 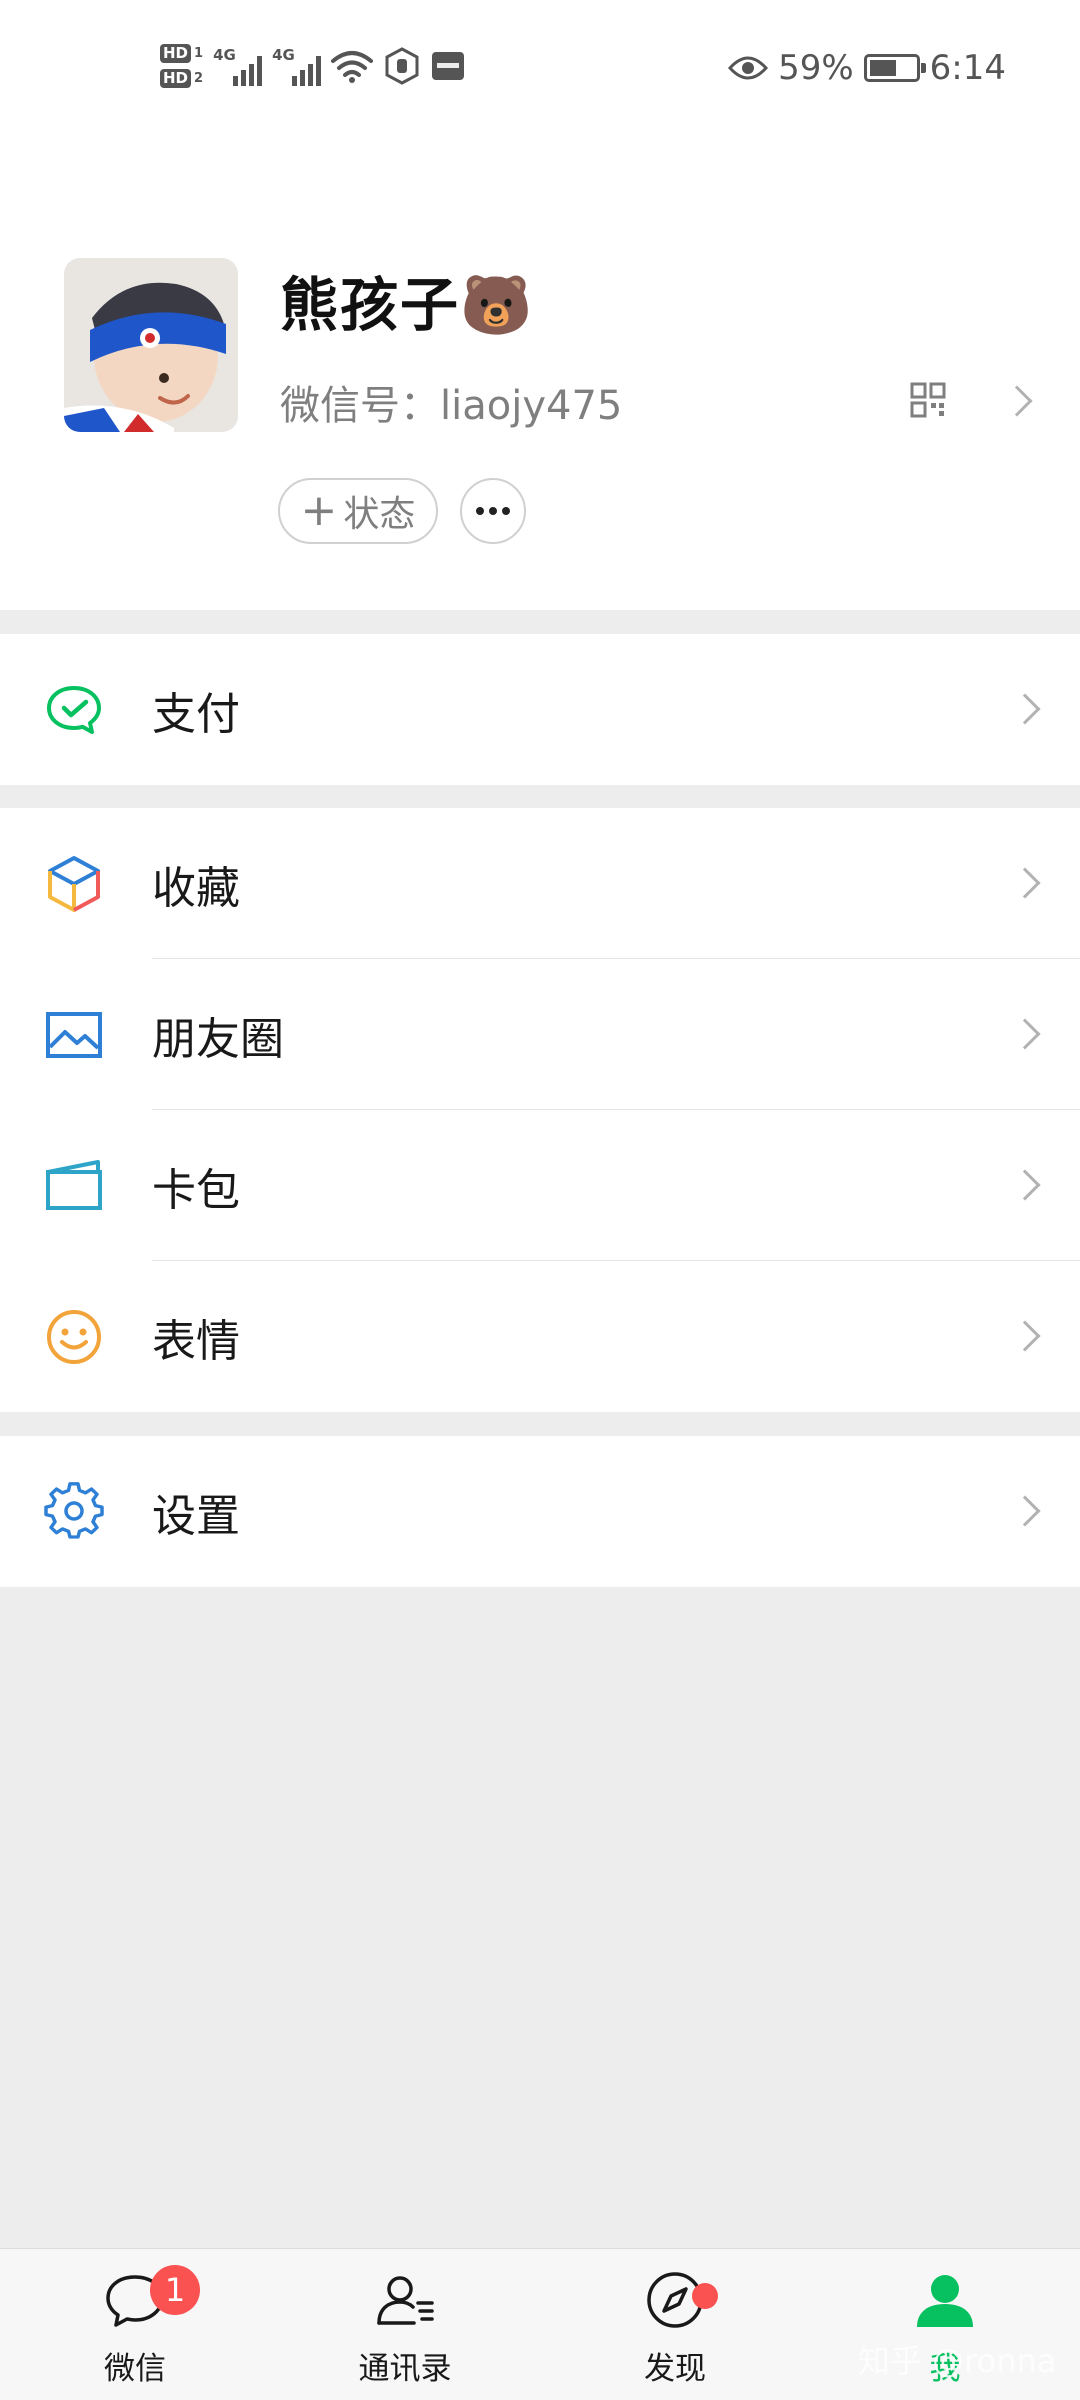 I want to click on menu-group-settings: 设置, so click(x=540, y=1511).